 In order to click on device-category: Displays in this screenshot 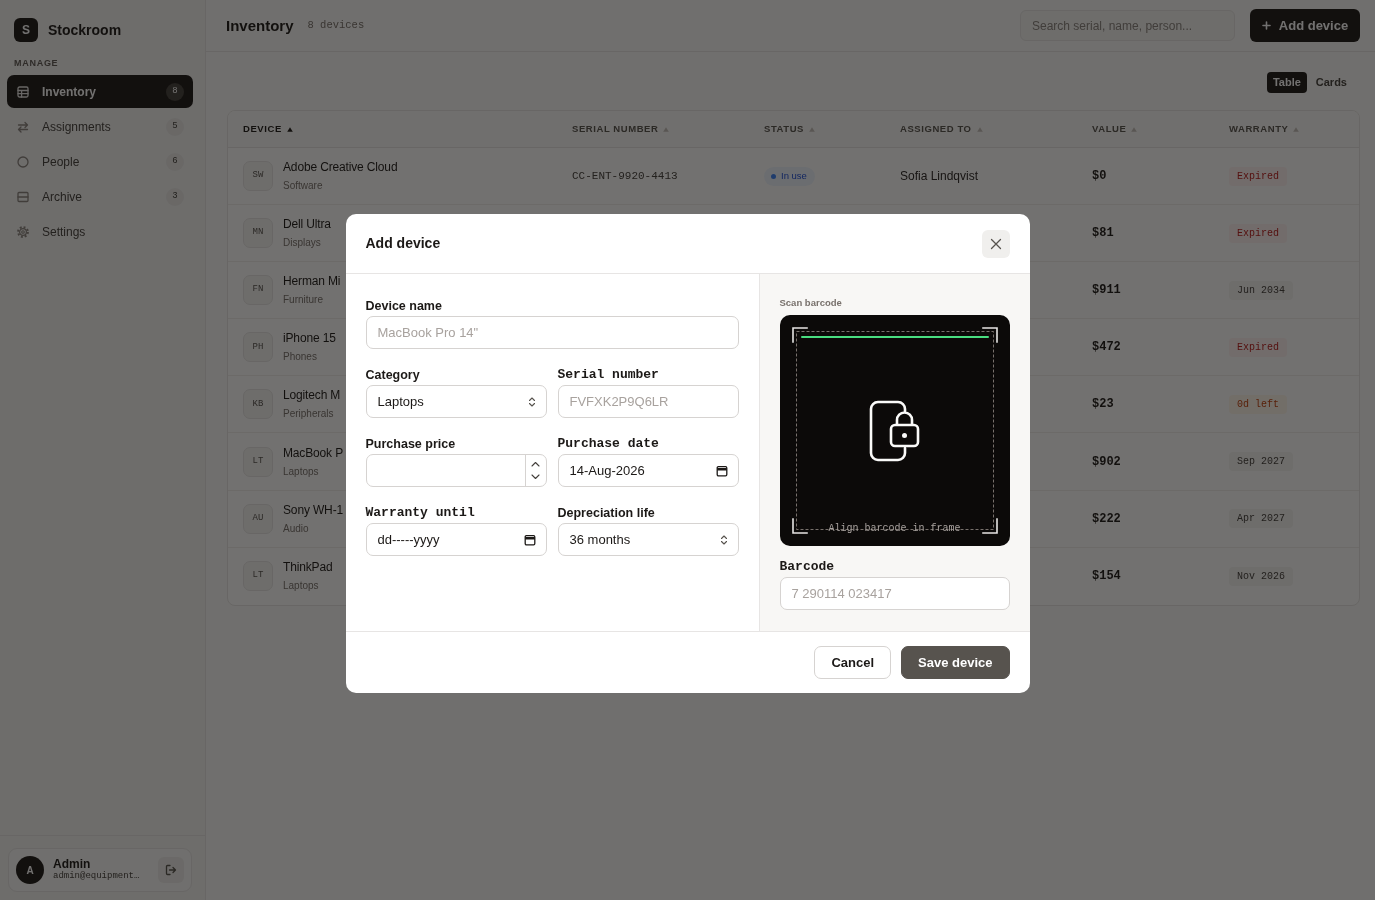, I will do `click(302, 243)`.